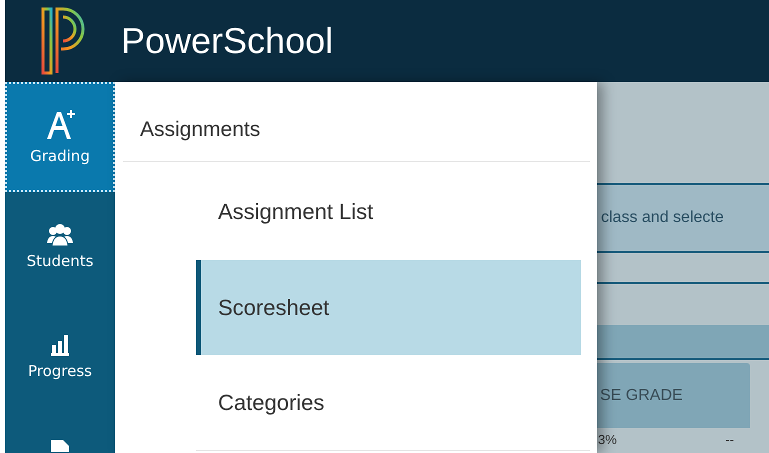  What do you see at coordinates (60, 357) in the screenshot?
I see `nav-item: Progress` at bounding box center [60, 357].